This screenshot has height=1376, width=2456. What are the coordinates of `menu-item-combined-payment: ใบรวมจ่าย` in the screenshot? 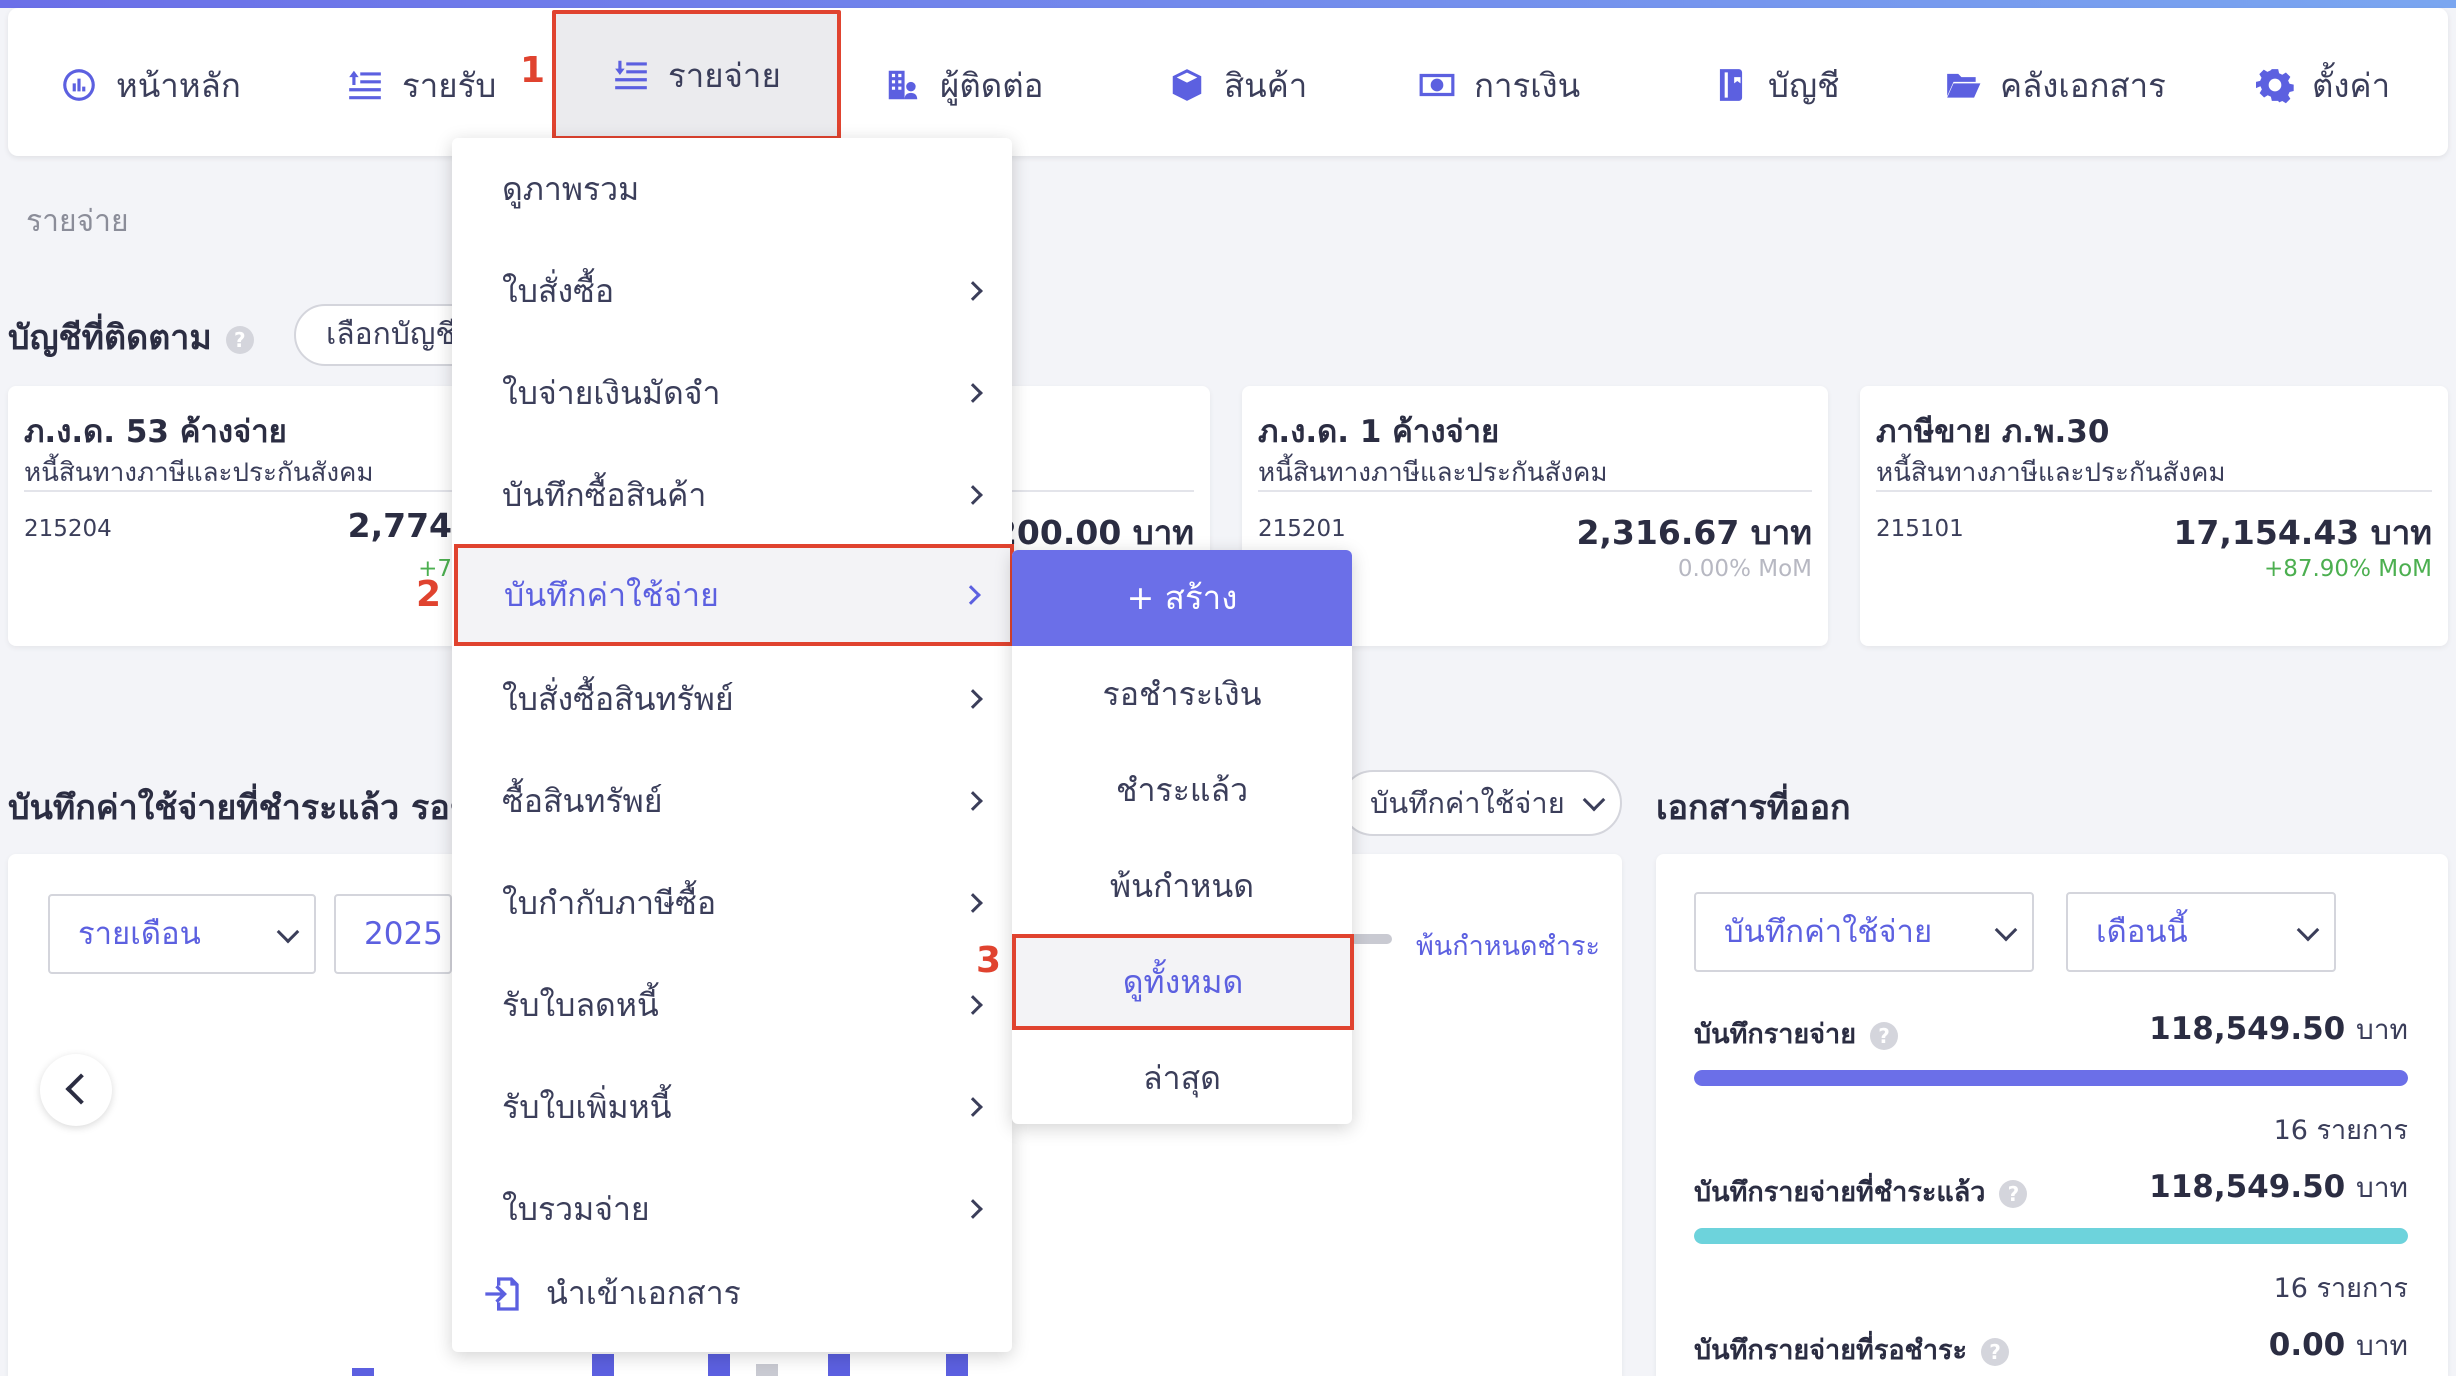 It's located at (732, 1209).